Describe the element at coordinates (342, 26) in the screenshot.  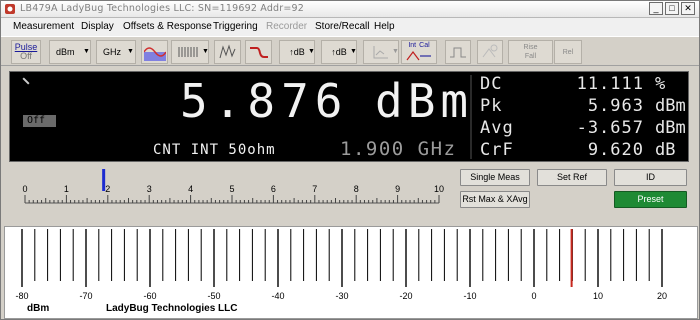
I see `menu-store-recall: Store/Recall` at that location.